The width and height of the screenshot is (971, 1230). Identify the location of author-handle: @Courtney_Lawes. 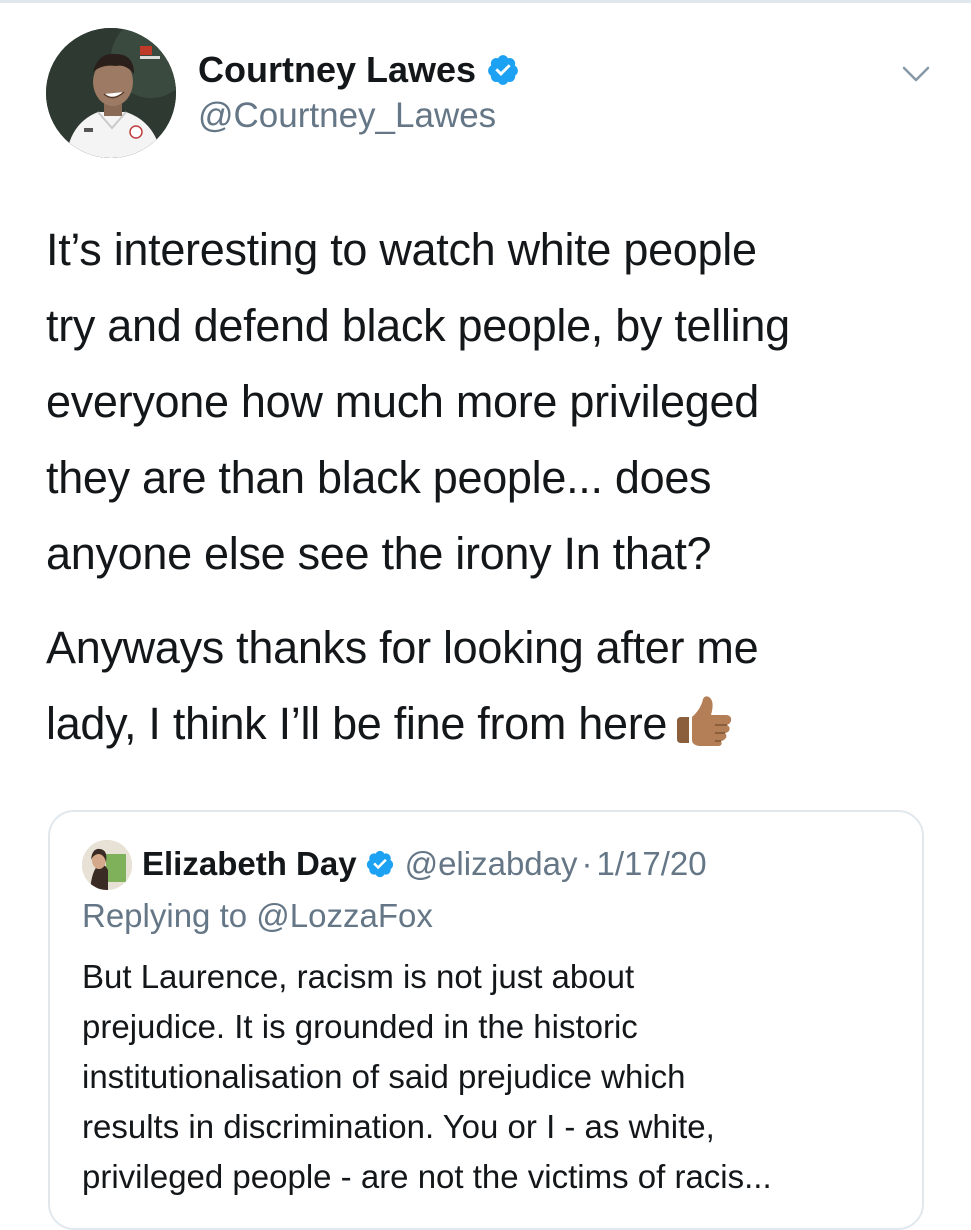
(347, 116).